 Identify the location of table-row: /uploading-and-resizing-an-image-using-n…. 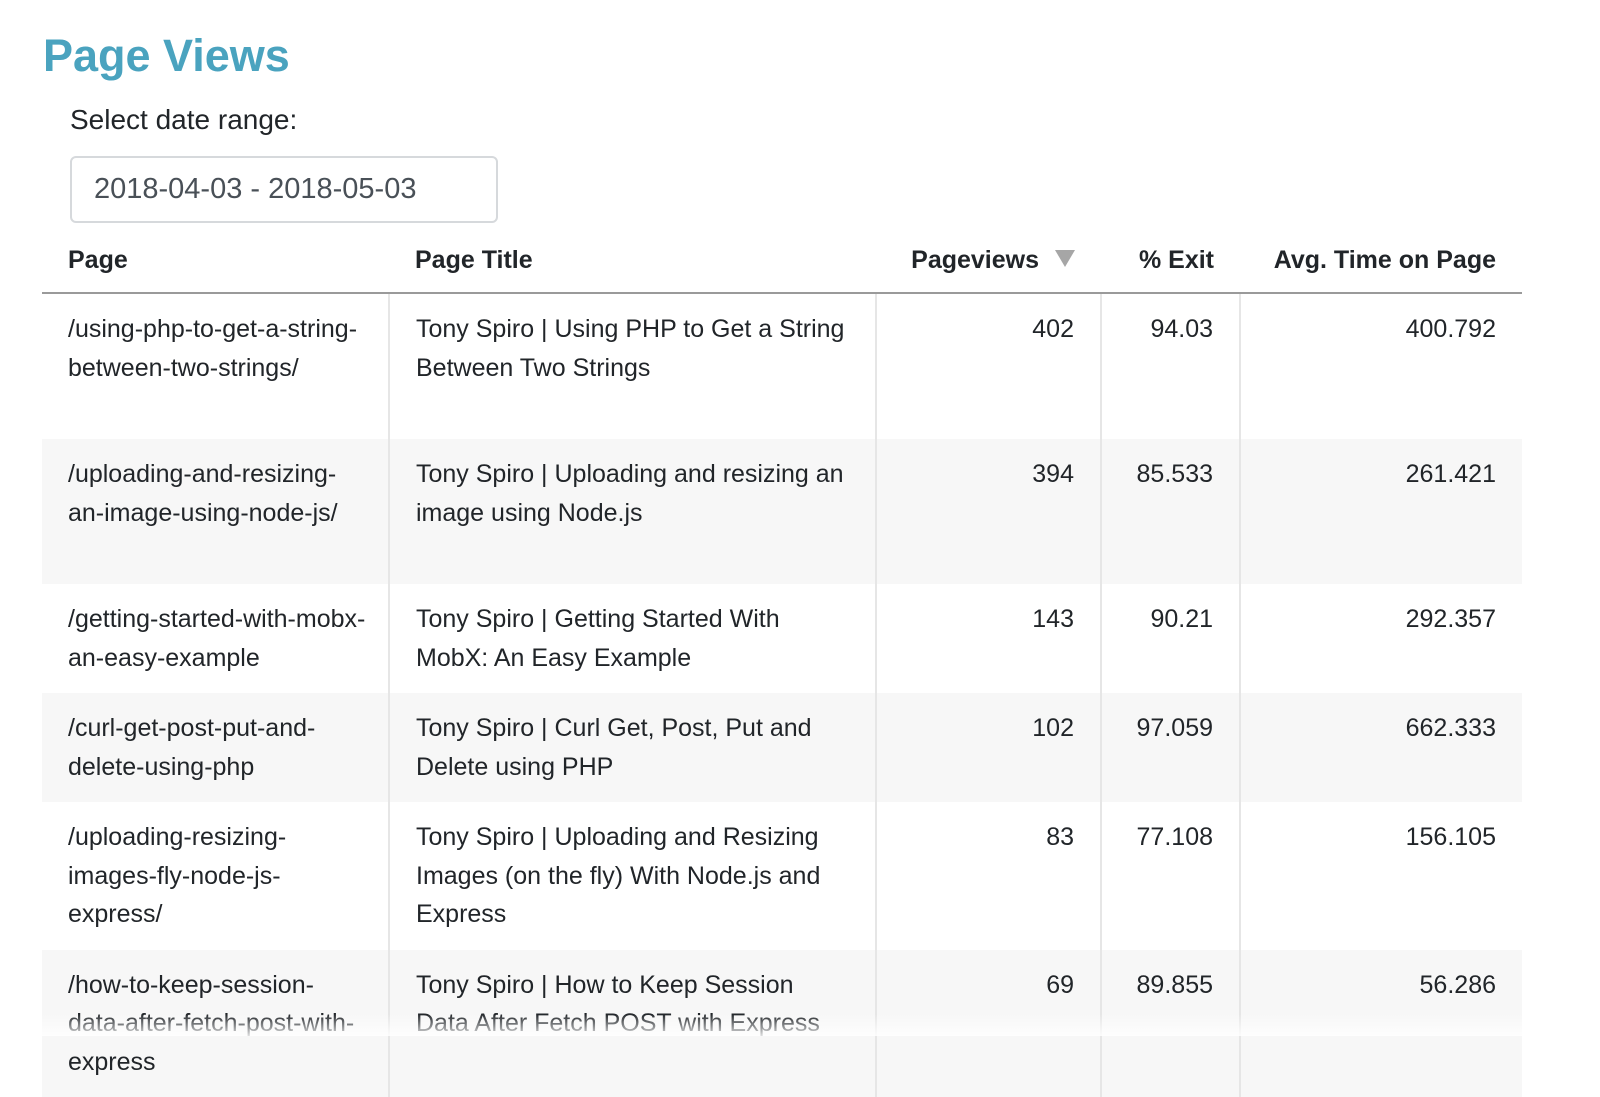
(782, 511).